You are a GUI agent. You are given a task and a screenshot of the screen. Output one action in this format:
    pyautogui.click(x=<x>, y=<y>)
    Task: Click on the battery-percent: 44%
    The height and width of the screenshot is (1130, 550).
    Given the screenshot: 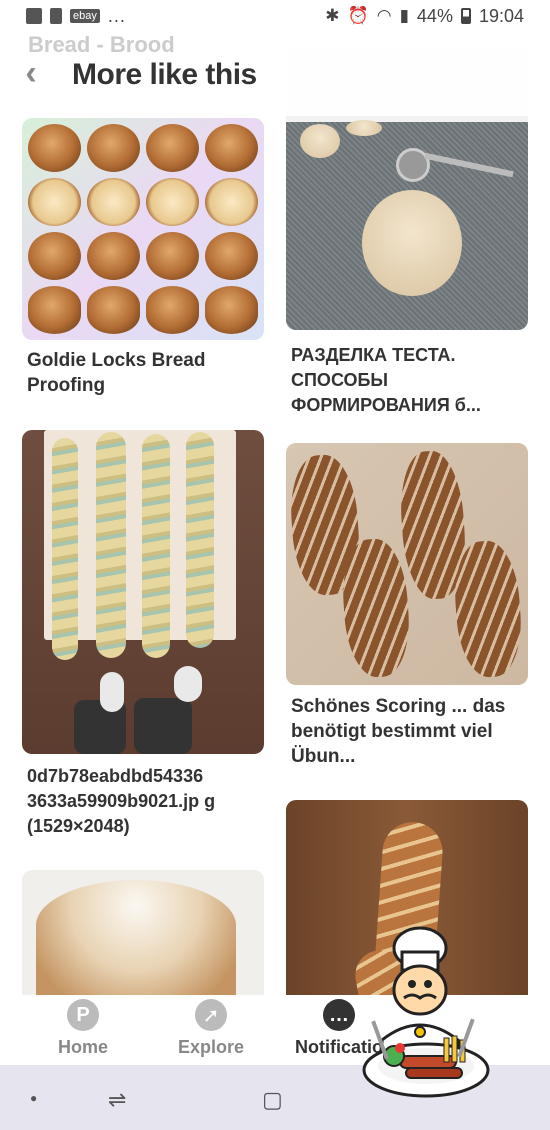 What is the action you would take?
    pyautogui.click(x=434, y=15)
    